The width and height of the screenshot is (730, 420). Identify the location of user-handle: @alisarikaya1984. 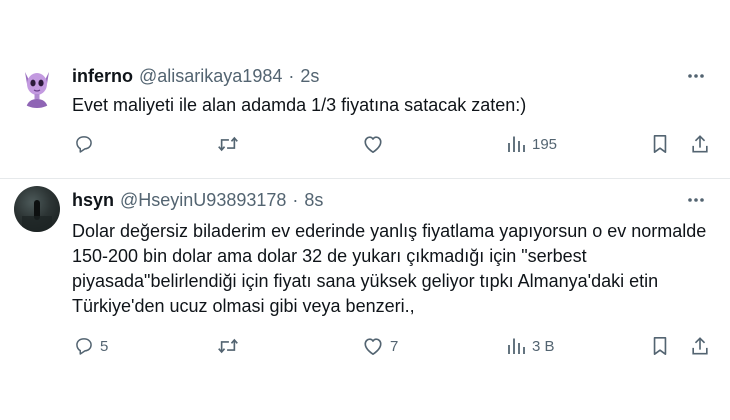
(210, 76).